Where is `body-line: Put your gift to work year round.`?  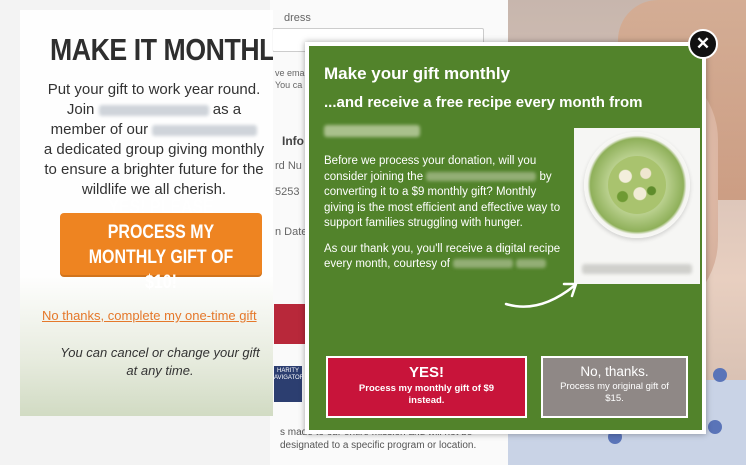
body-line: Put your gift to work year round. is located at coordinates (154, 89).